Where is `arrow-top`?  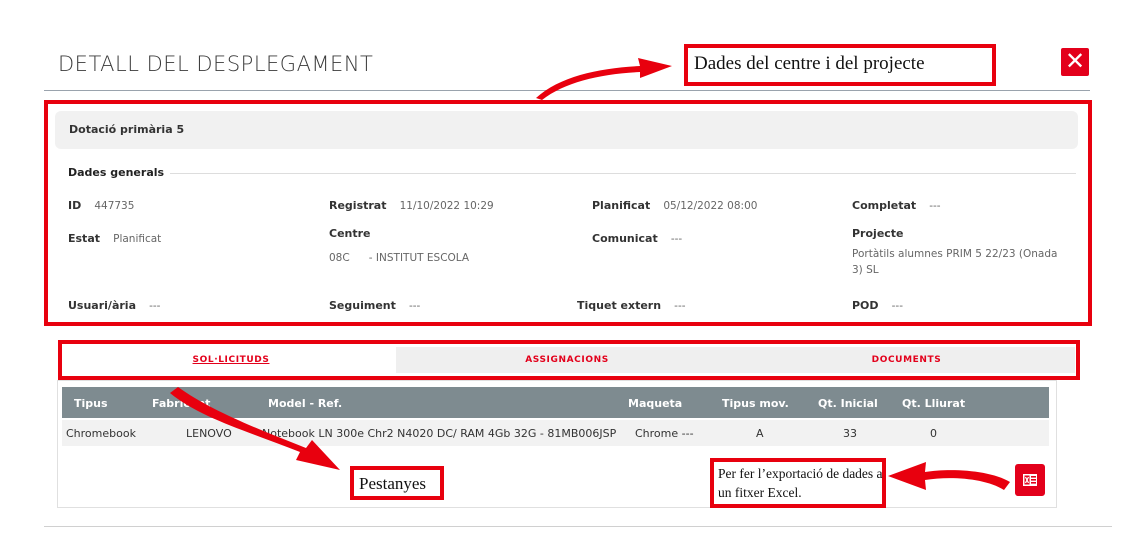 arrow-top is located at coordinates (604, 79).